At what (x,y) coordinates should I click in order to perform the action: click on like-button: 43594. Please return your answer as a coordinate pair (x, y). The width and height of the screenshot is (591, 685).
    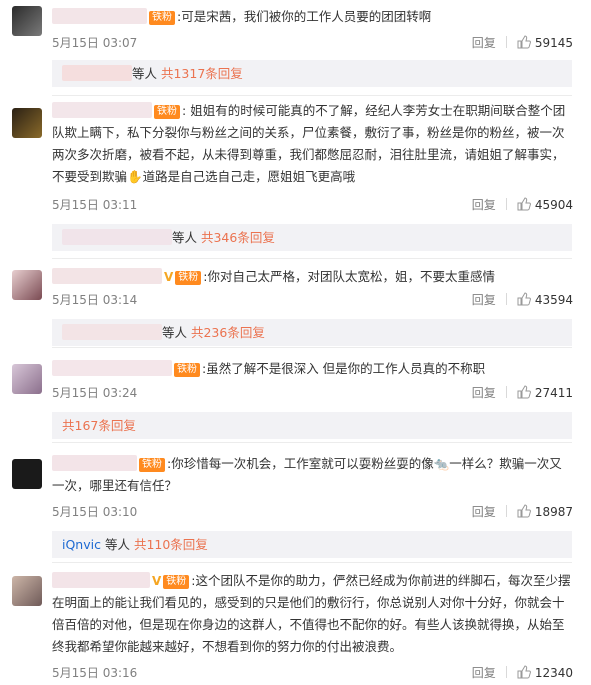
    Looking at the image, I should click on (545, 299).